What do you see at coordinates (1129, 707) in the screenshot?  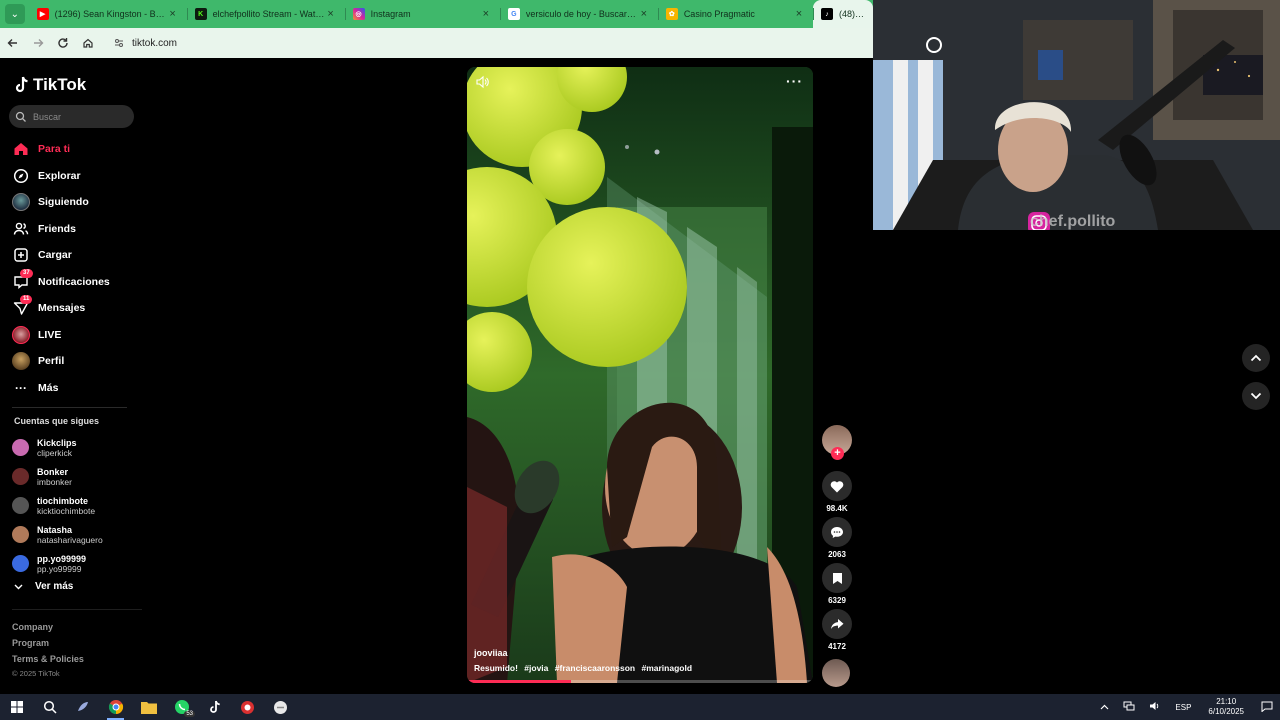 I see `network-icon` at bounding box center [1129, 707].